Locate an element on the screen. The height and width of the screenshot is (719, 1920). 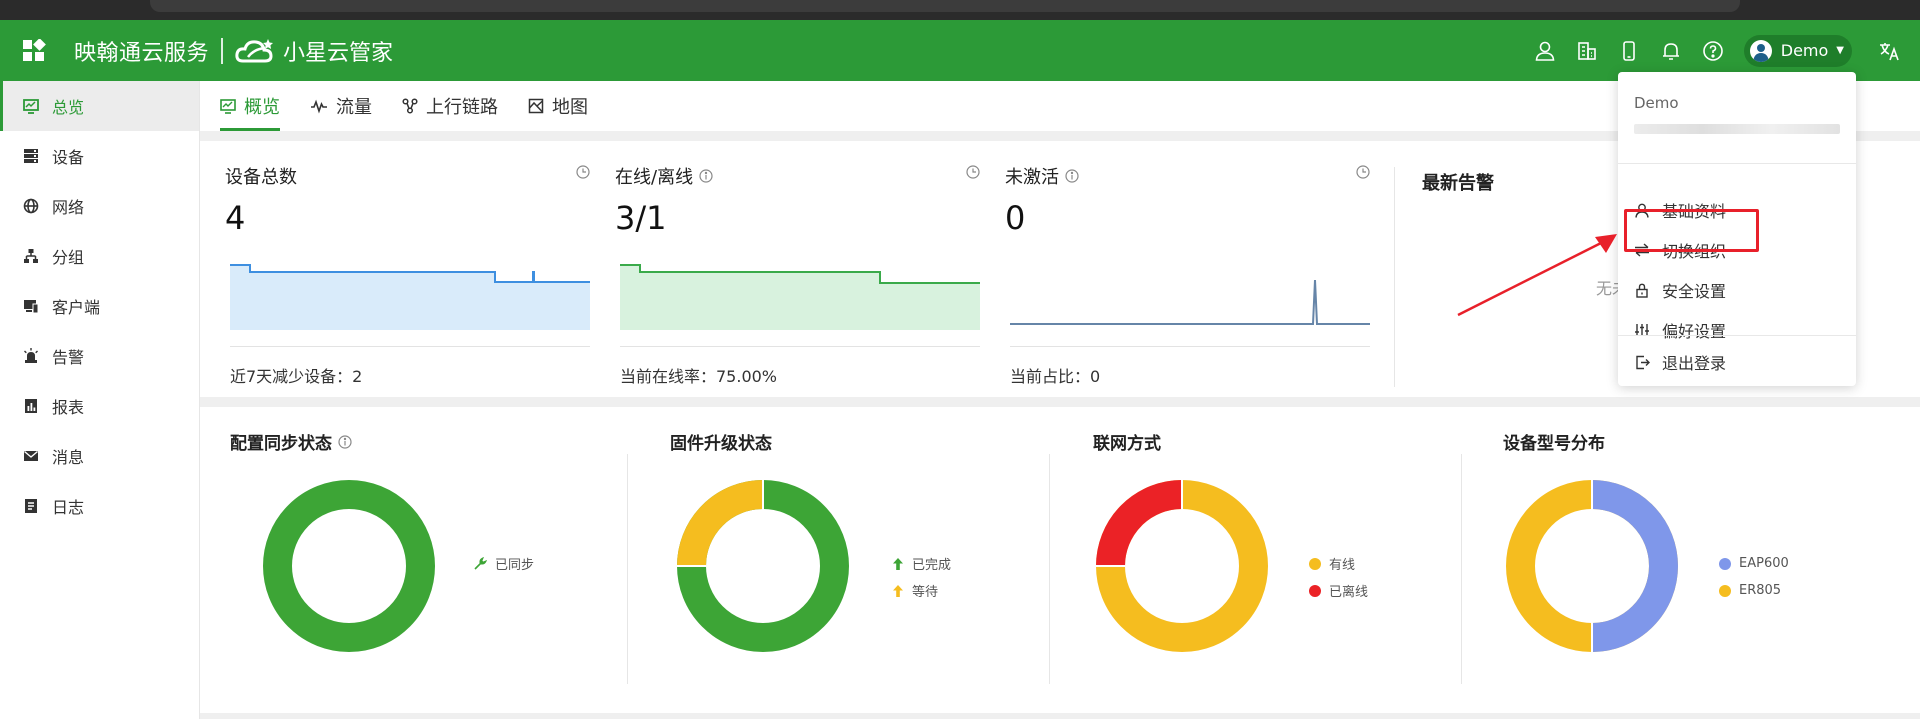
sidebar: 总览 设备 网络 分组 客户端 告警 报表 消息 日志 is located at coordinates (100, 400).